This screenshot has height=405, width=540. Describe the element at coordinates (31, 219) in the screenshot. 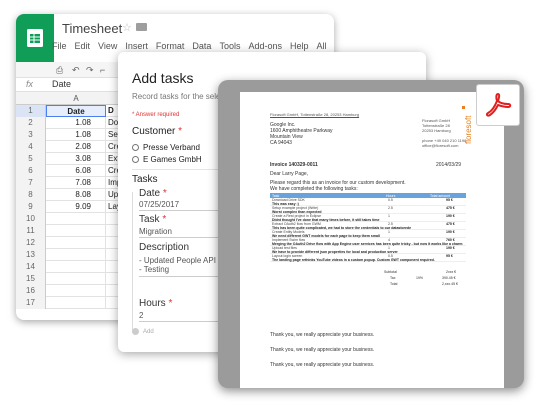

I see `row-number: 10` at that location.